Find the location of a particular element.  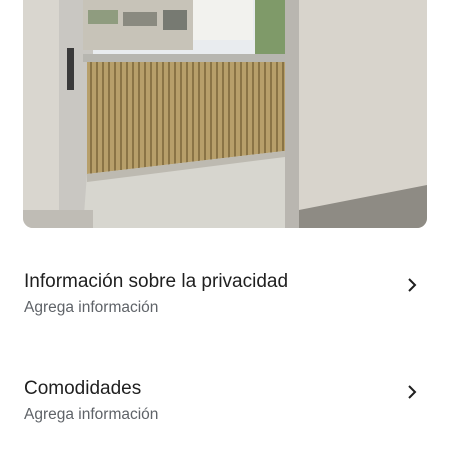

amenities-row: Comodidades Agrega información is located at coordinates (225, 408).